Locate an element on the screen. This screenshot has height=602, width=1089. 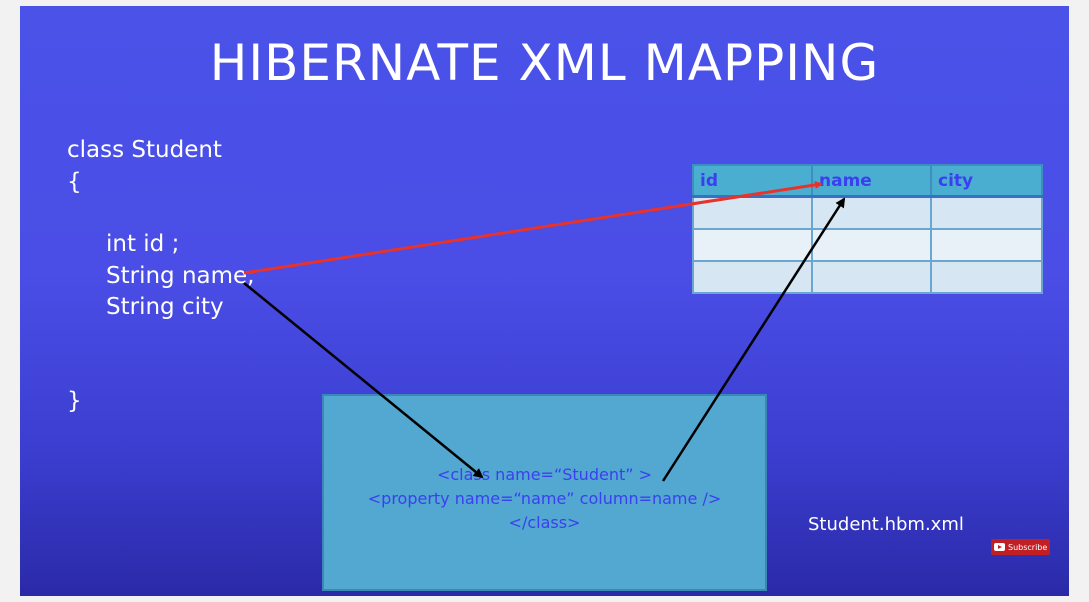
field-to-xml-arrow is located at coordinates (363, 380).